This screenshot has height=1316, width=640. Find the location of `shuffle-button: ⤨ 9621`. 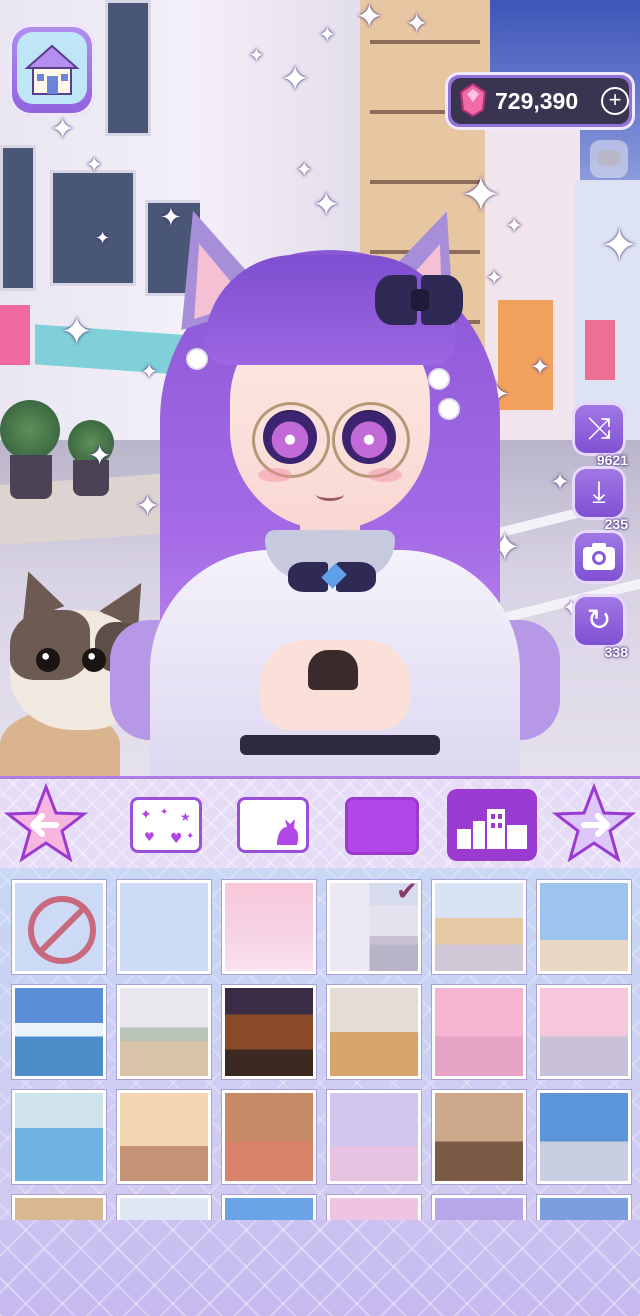

shuffle-button: ⤨ 9621 is located at coordinates (600, 435).